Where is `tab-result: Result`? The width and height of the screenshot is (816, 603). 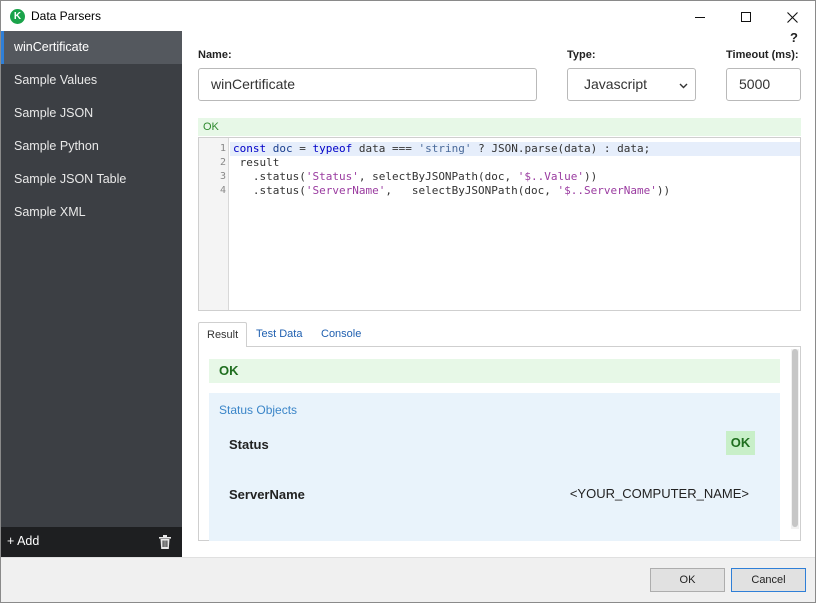
tab-result: Result is located at coordinates (223, 335).